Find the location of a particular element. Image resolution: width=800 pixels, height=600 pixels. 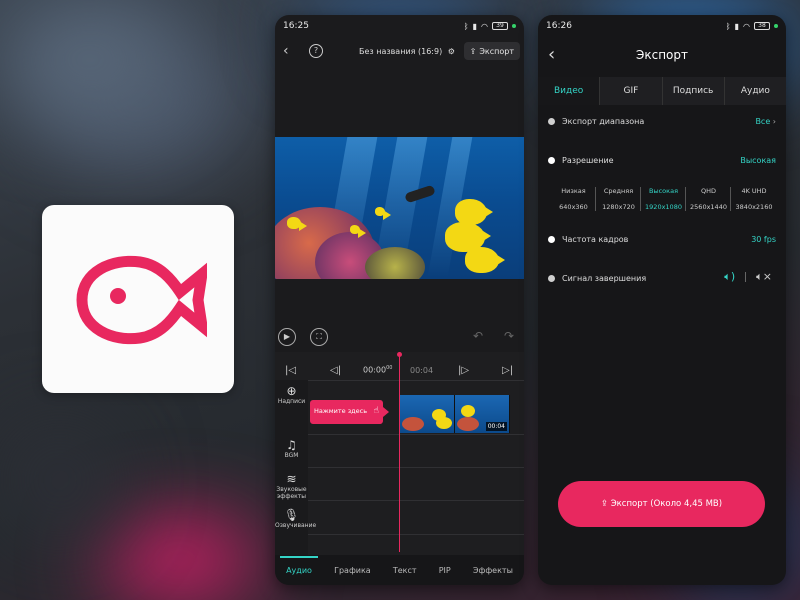

resolution-size: 640x360 is located at coordinates (573, 207).